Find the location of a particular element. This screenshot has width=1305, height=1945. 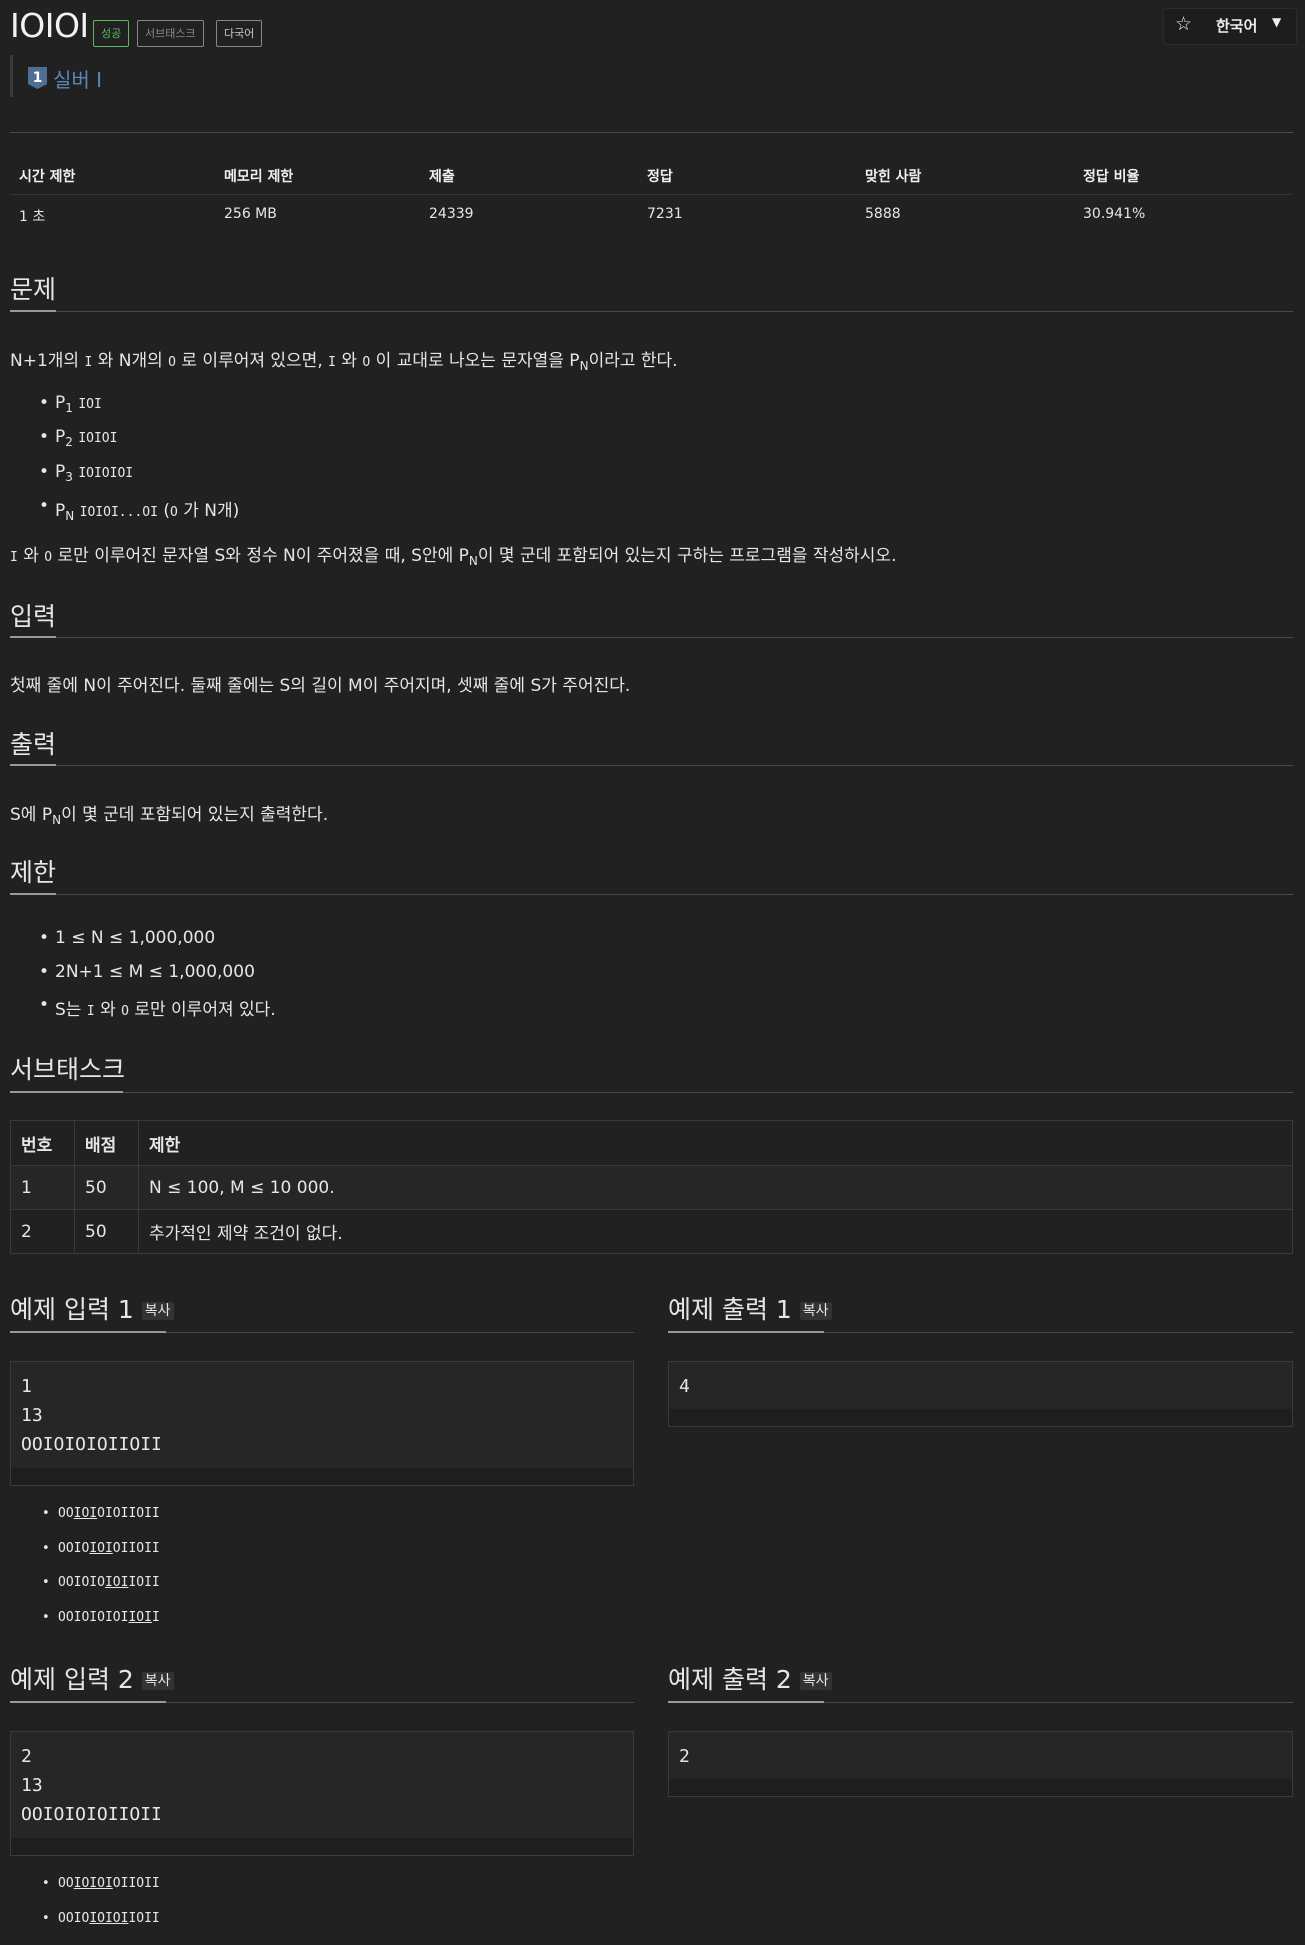

info-value-submit: 24339 is located at coordinates (451, 214).